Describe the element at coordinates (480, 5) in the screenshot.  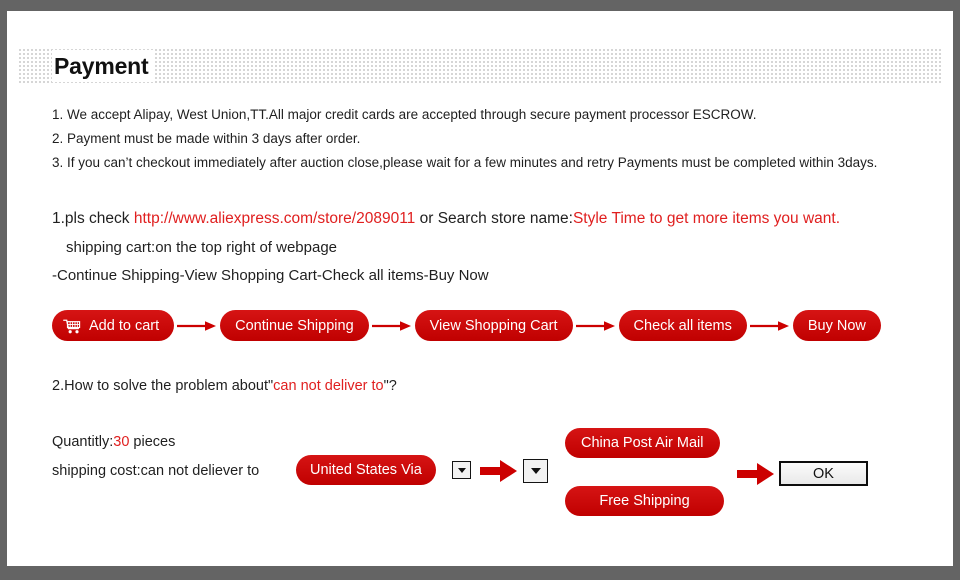
I see `frame-top-bar` at that location.